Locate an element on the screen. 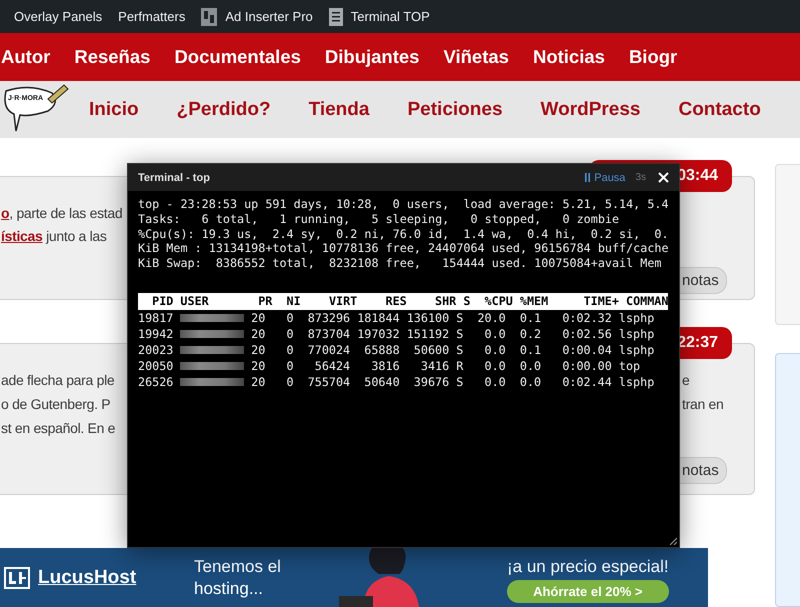 The image size is (800, 607). resize-handle-icon is located at coordinates (673, 541).